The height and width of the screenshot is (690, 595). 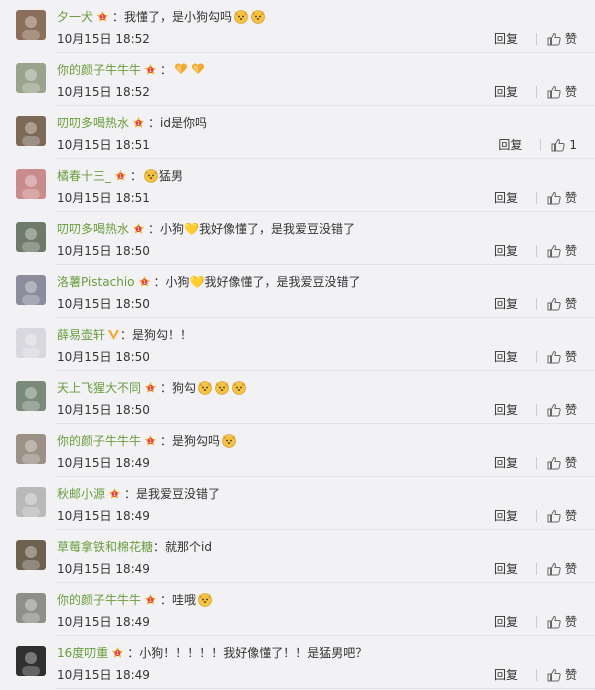 What do you see at coordinates (297, 132) in the screenshot?
I see `comment-item: 叨叨多喝热水 1 ：id是你吗 10月15日 18:51 回复 1` at bounding box center [297, 132].